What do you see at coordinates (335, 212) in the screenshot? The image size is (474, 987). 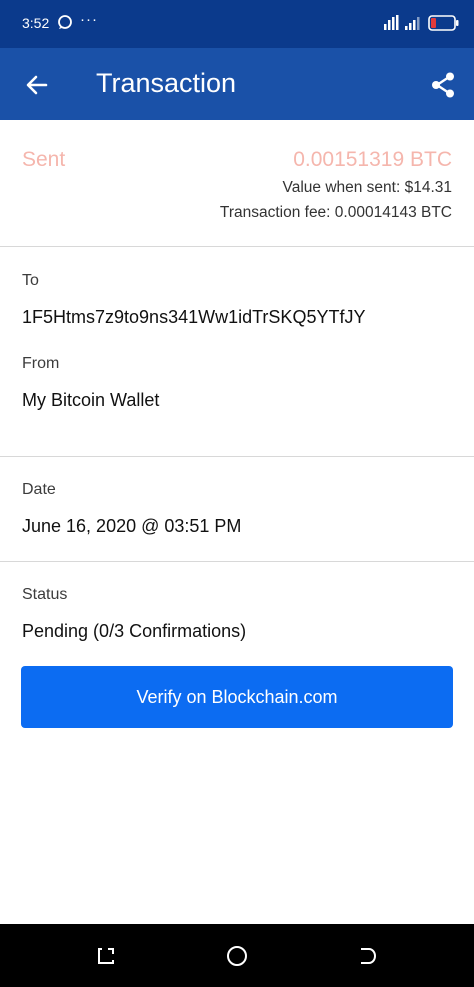 I see `transaction-fee: Transaction fee: 0.00014143 BTC` at bounding box center [335, 212].